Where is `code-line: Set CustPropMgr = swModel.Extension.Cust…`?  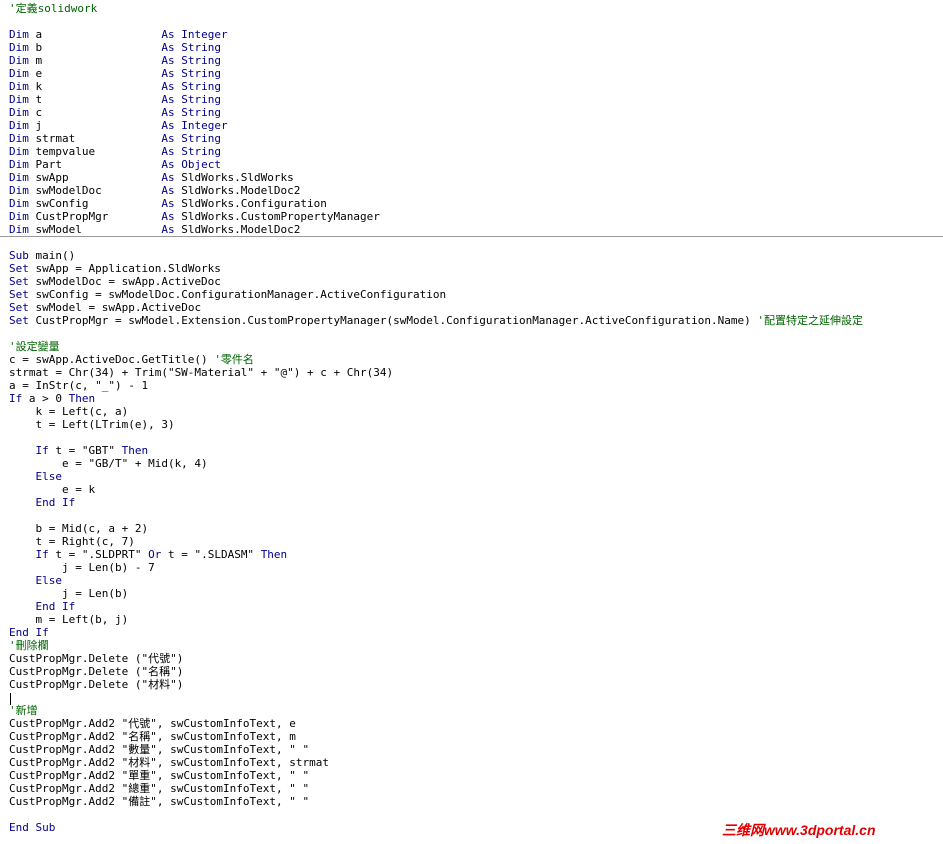 code-line: Set CustPropMgr = swModel.Extension.Cust… is located at coordinates (436, 320).